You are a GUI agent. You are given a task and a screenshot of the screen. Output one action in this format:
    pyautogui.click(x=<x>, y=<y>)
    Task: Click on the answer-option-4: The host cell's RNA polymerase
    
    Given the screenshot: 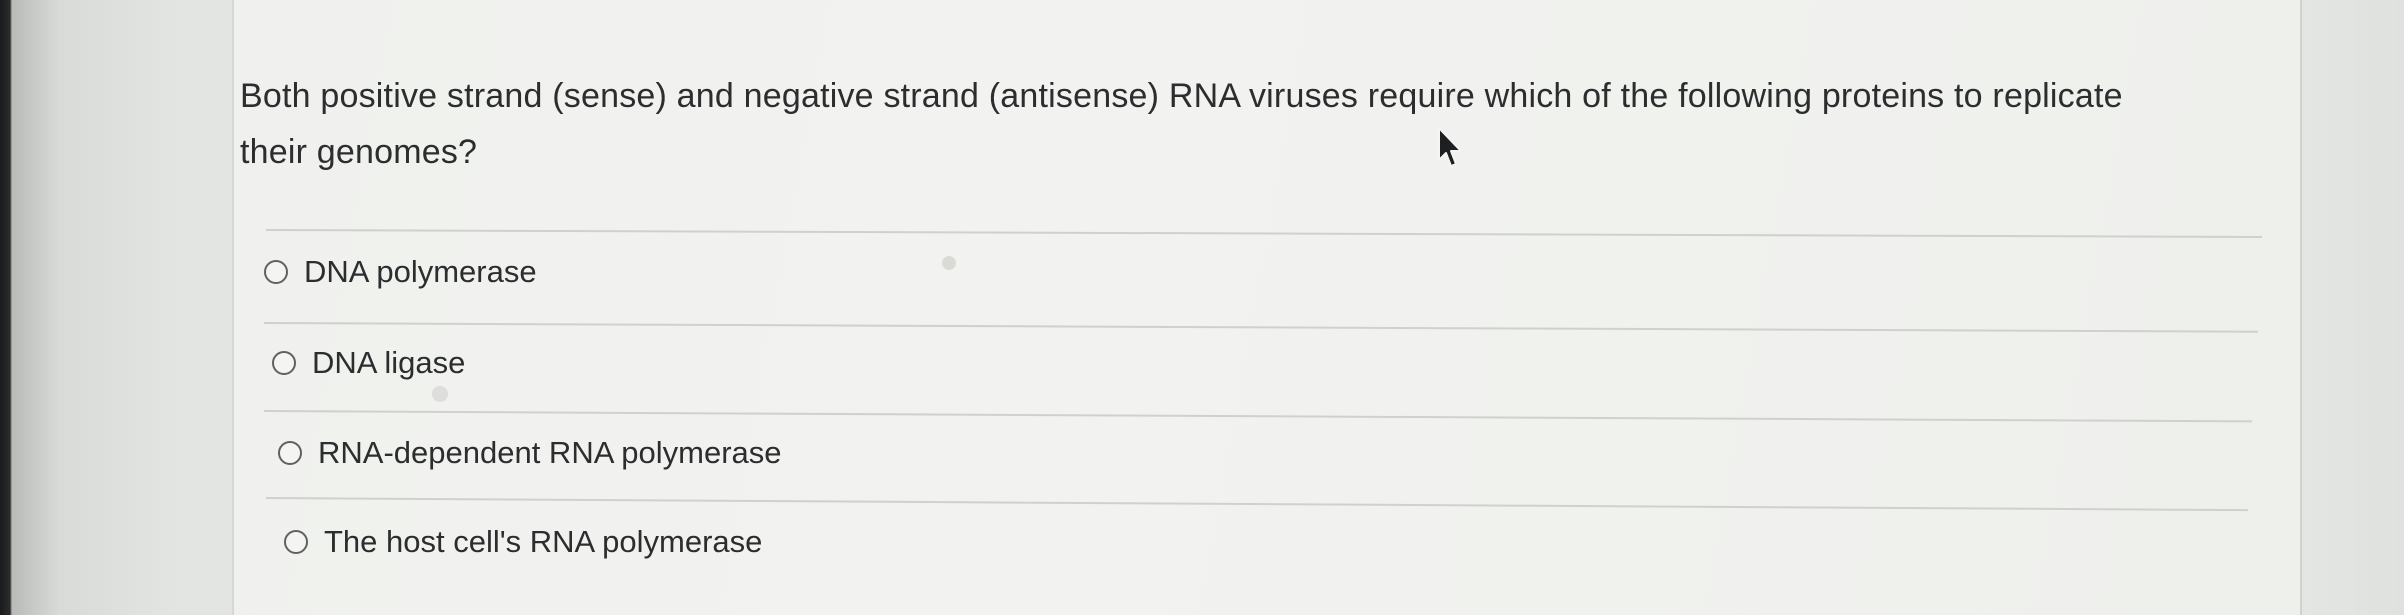 What is the action you would take?
    pyautogui.click(x=523, y=542)
    